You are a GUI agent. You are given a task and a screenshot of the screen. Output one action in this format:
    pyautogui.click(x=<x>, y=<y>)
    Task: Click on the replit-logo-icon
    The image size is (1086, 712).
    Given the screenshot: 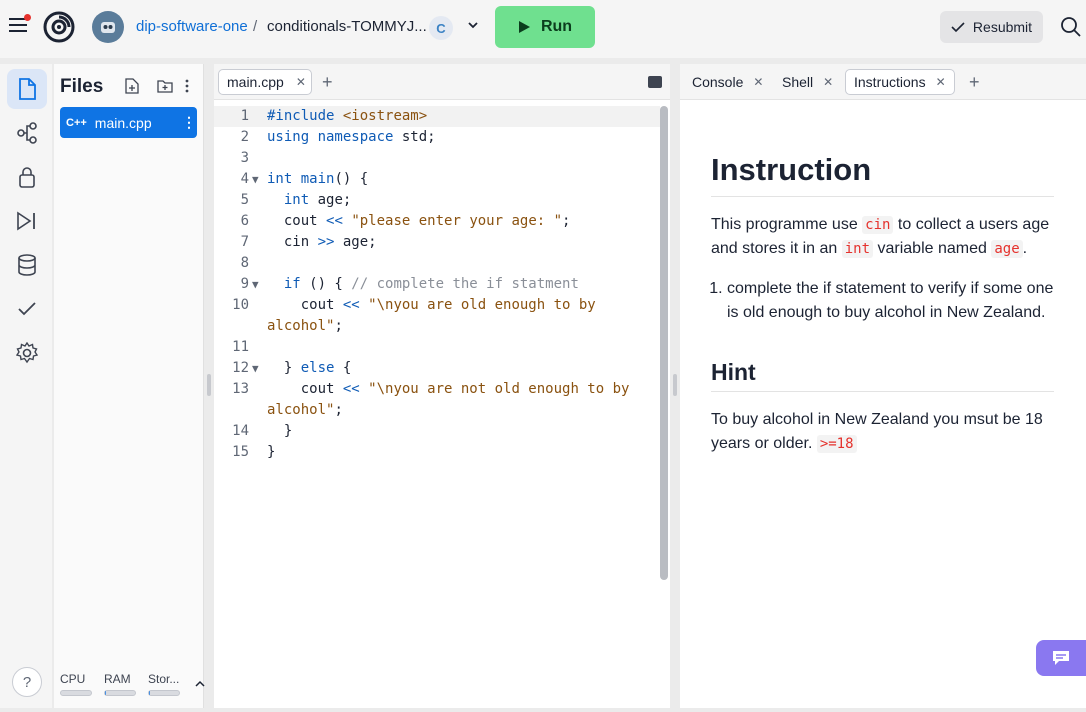 What is the action you would take?
    pyautogui.click(x=59, y=27)
    